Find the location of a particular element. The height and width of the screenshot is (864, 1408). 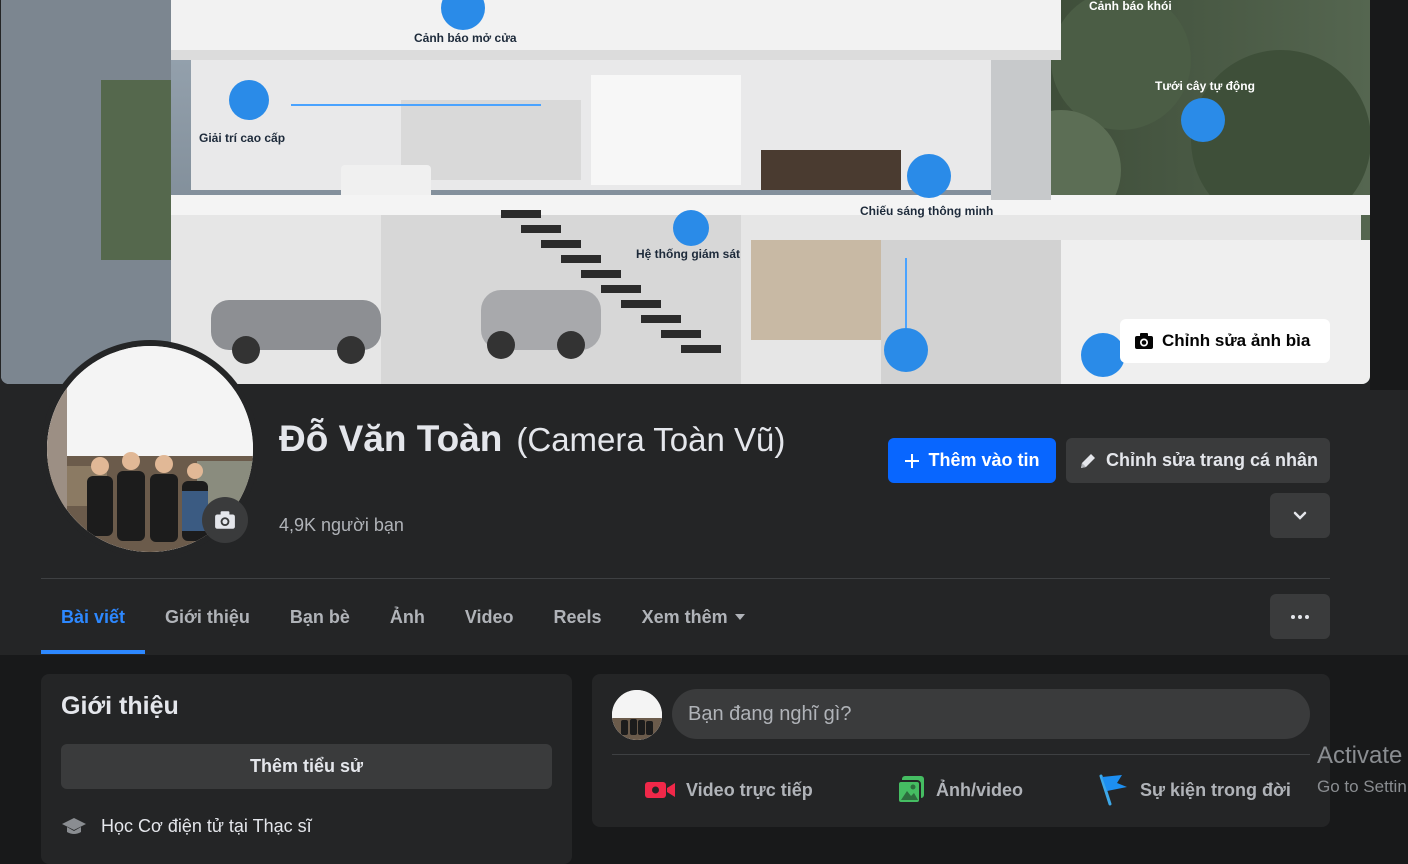

live-video-button: Video trực tiếp is located at coordinates (728, 790).